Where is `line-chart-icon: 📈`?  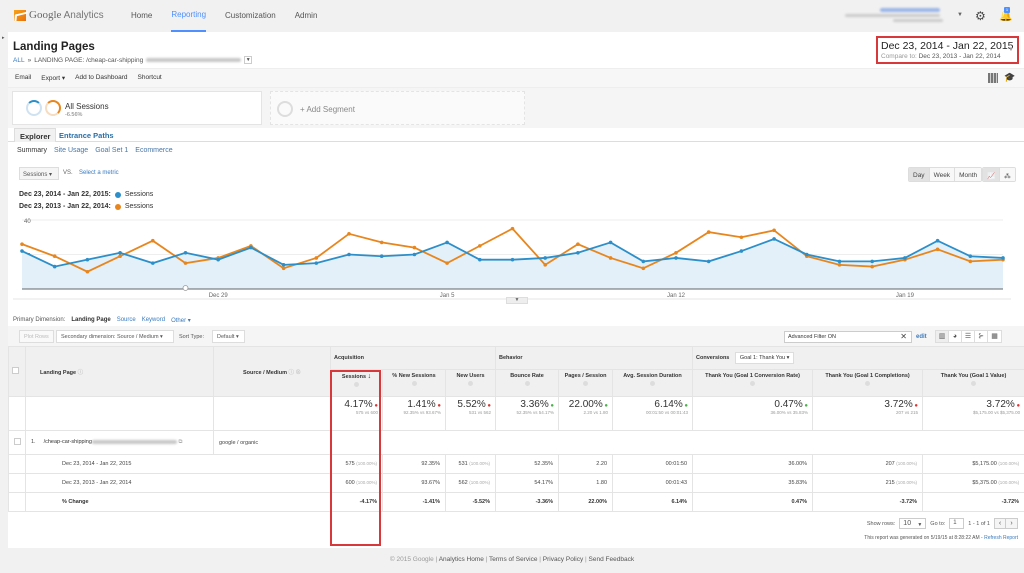 line-chart-icon: 📈 is located at coordinates (992, 174).